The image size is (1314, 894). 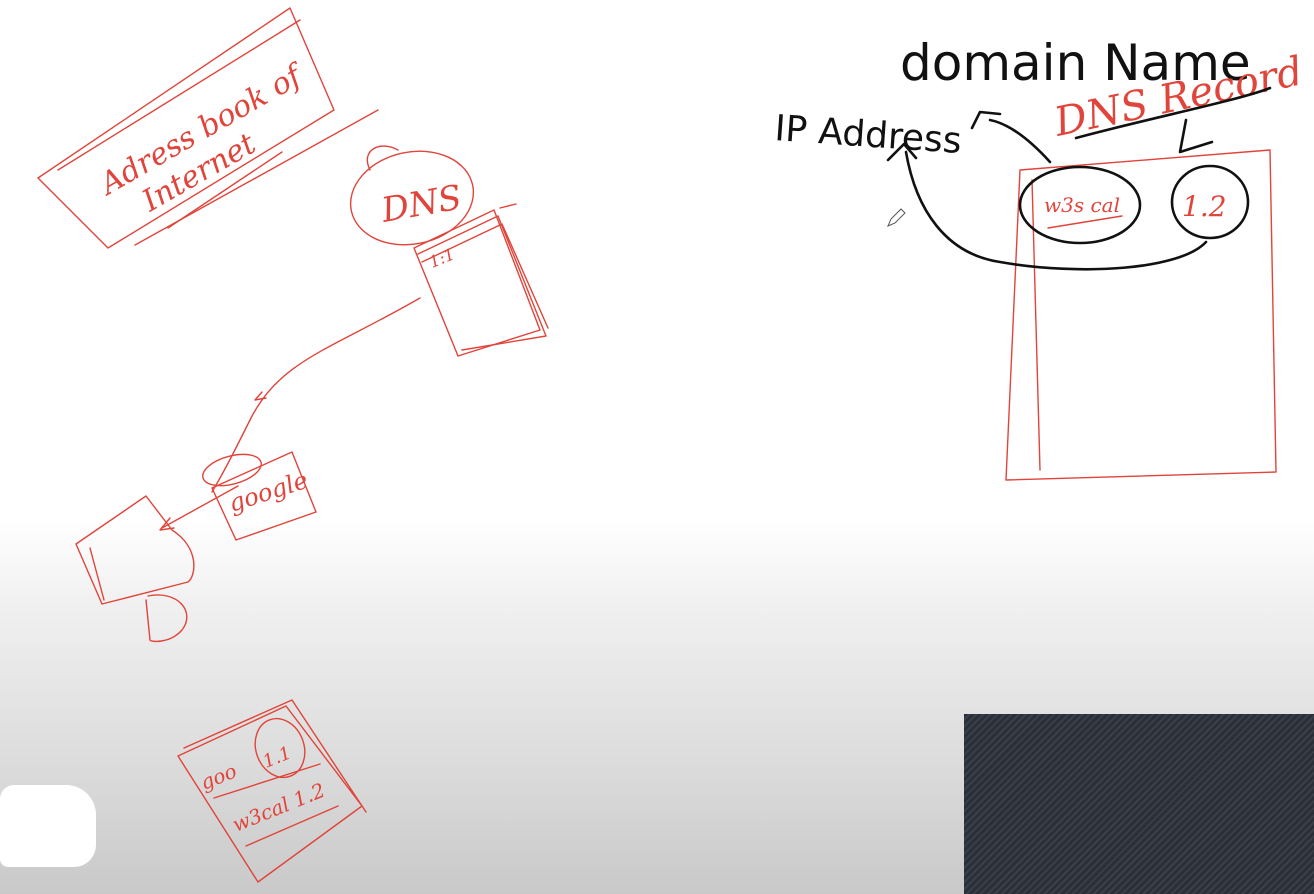 I want to click on record-site-label: w3cal 1.2, so click(x=278, y=807).